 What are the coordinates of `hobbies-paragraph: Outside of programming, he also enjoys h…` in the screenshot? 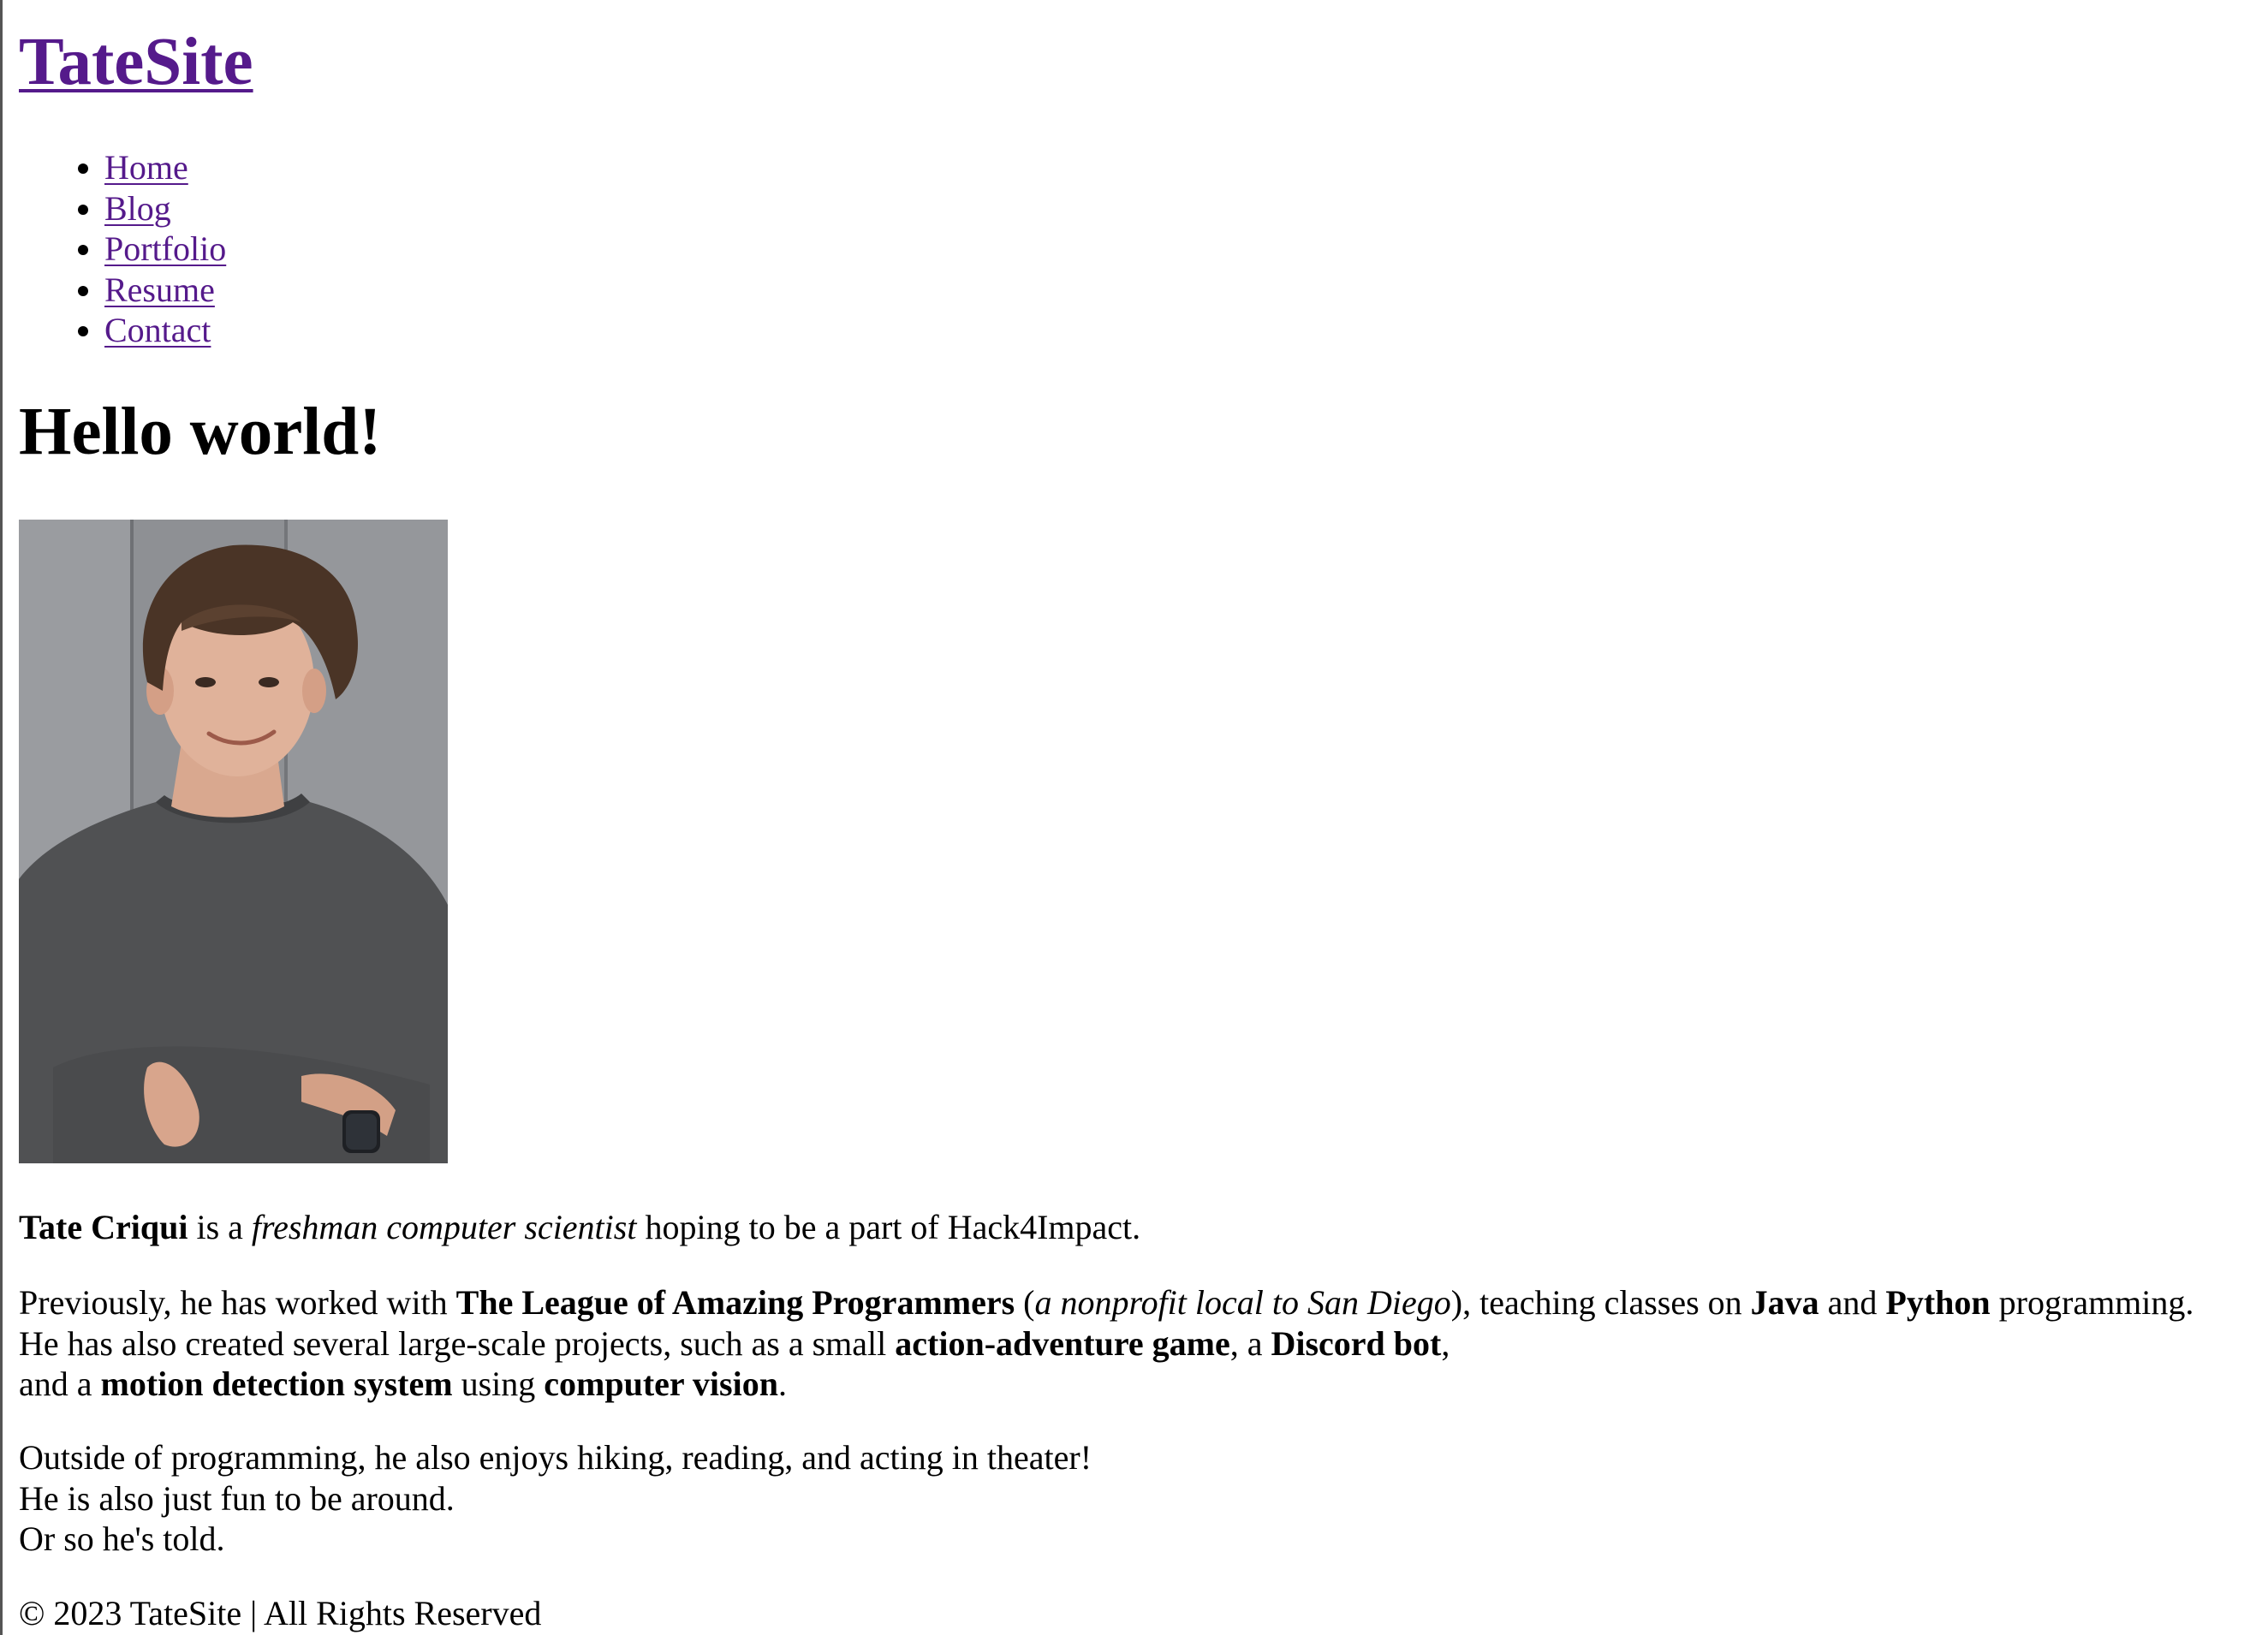 It's located at (555, 1499).